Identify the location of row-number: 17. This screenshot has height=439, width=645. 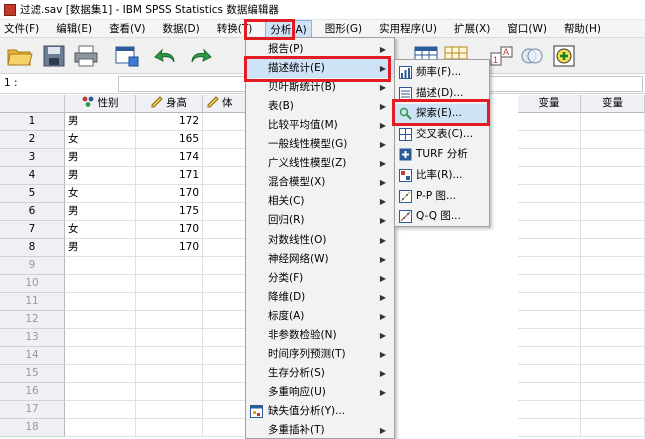
(32, 410).